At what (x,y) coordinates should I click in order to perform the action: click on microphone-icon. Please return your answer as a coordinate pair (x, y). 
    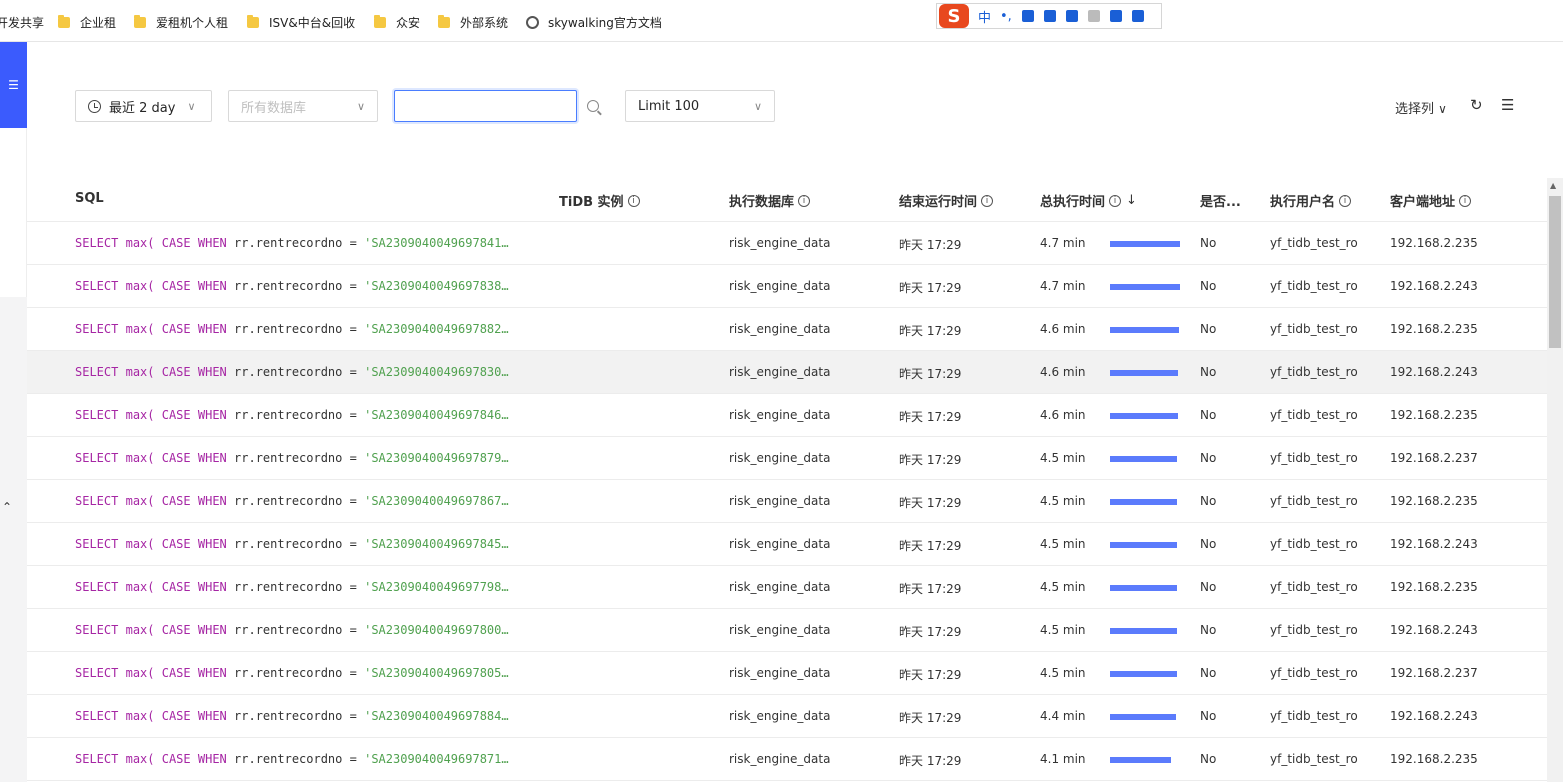
    Looking at the image, I should click on (1049, 16).